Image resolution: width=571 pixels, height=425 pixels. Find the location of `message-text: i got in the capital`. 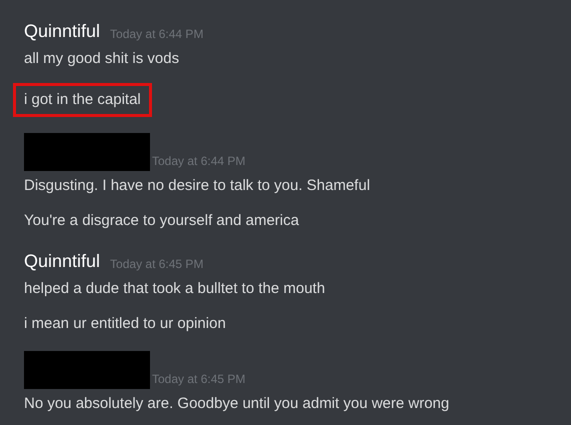

message-text: i got in the capital is located at coordinates (82, 100).